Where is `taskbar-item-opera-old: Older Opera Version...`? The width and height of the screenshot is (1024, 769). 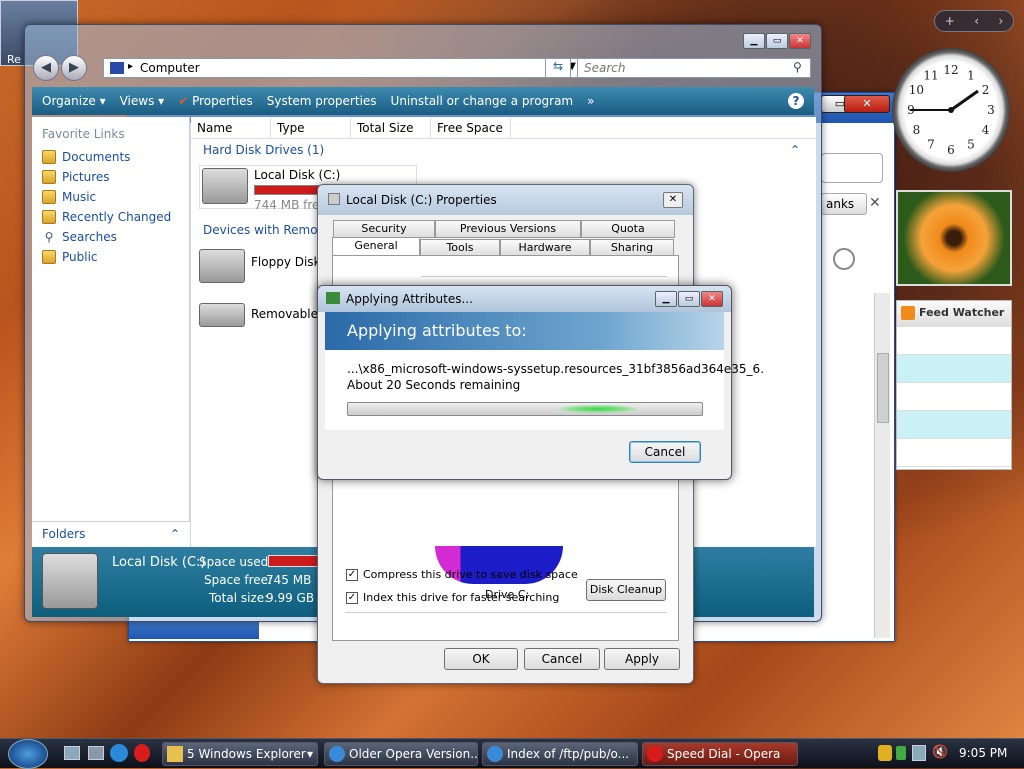
taskbar-item-opera-old: Older Opera Version... is located at coordinates (401, 754).